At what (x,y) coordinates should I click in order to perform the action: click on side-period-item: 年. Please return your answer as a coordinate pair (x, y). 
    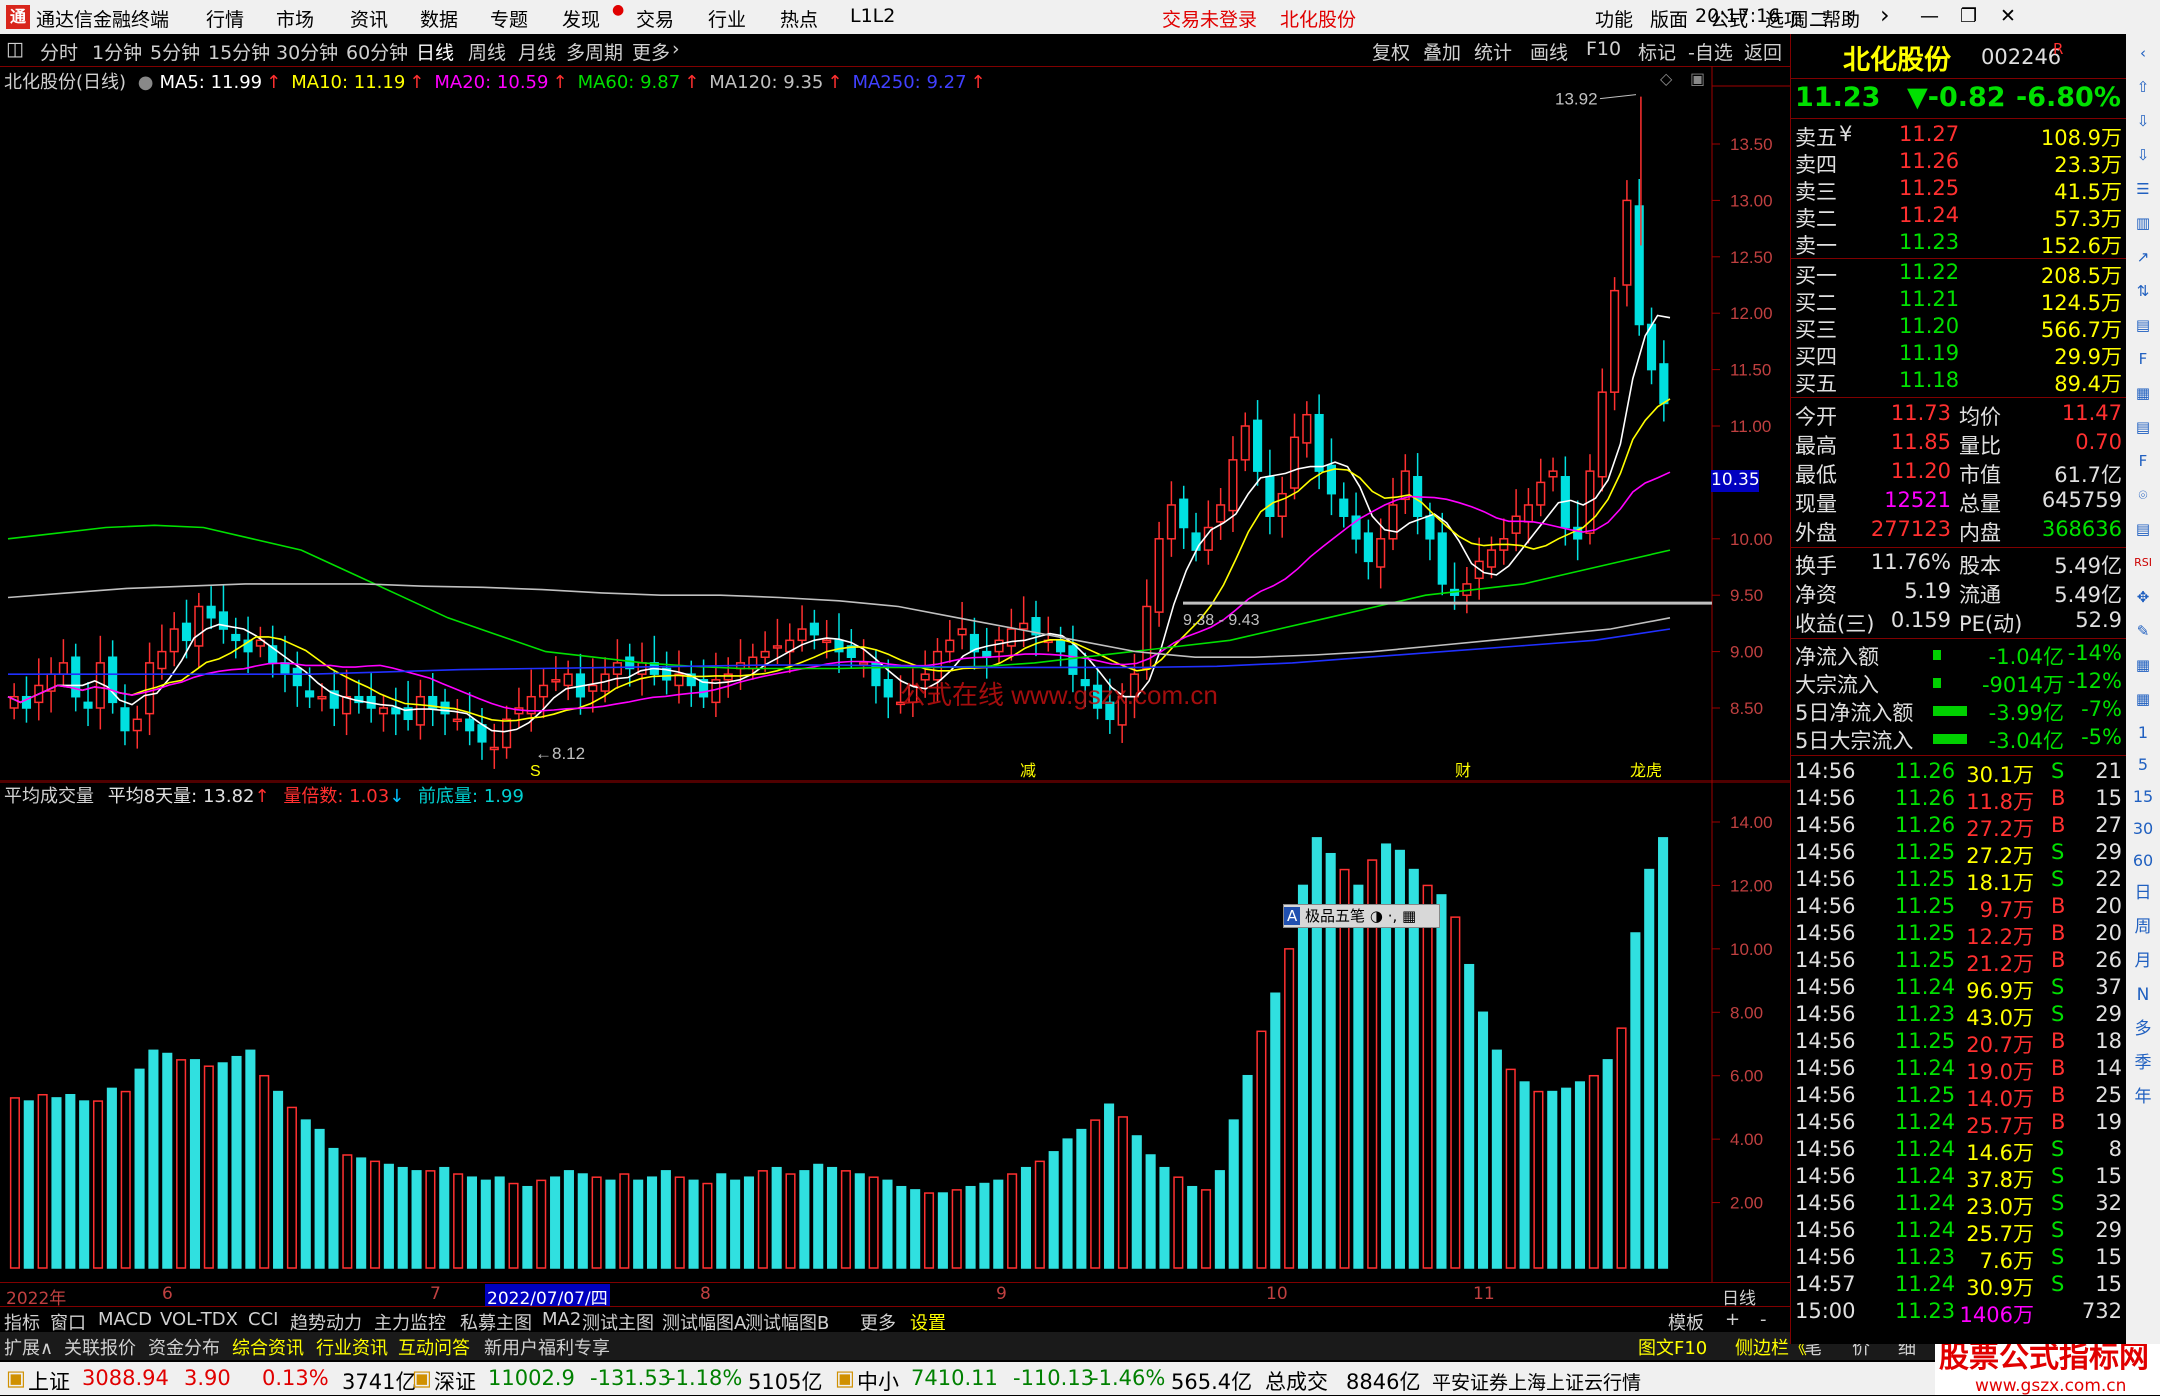
    Looking at the image, I should click on (2143, 1097).